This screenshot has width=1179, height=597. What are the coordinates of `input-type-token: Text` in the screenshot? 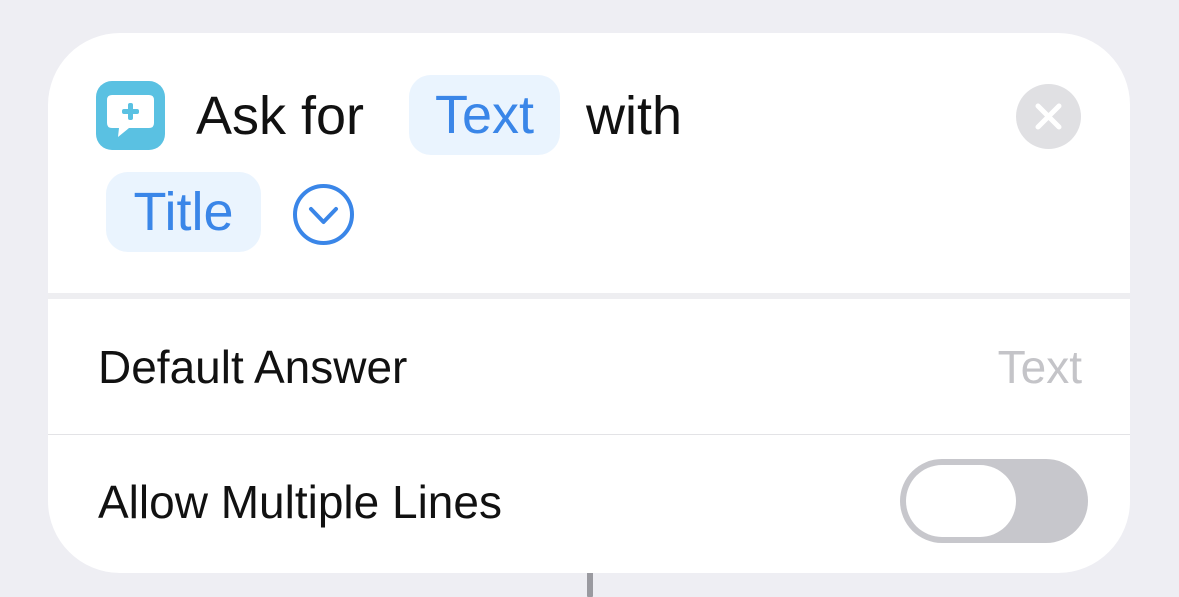 It's located at (484, 115).